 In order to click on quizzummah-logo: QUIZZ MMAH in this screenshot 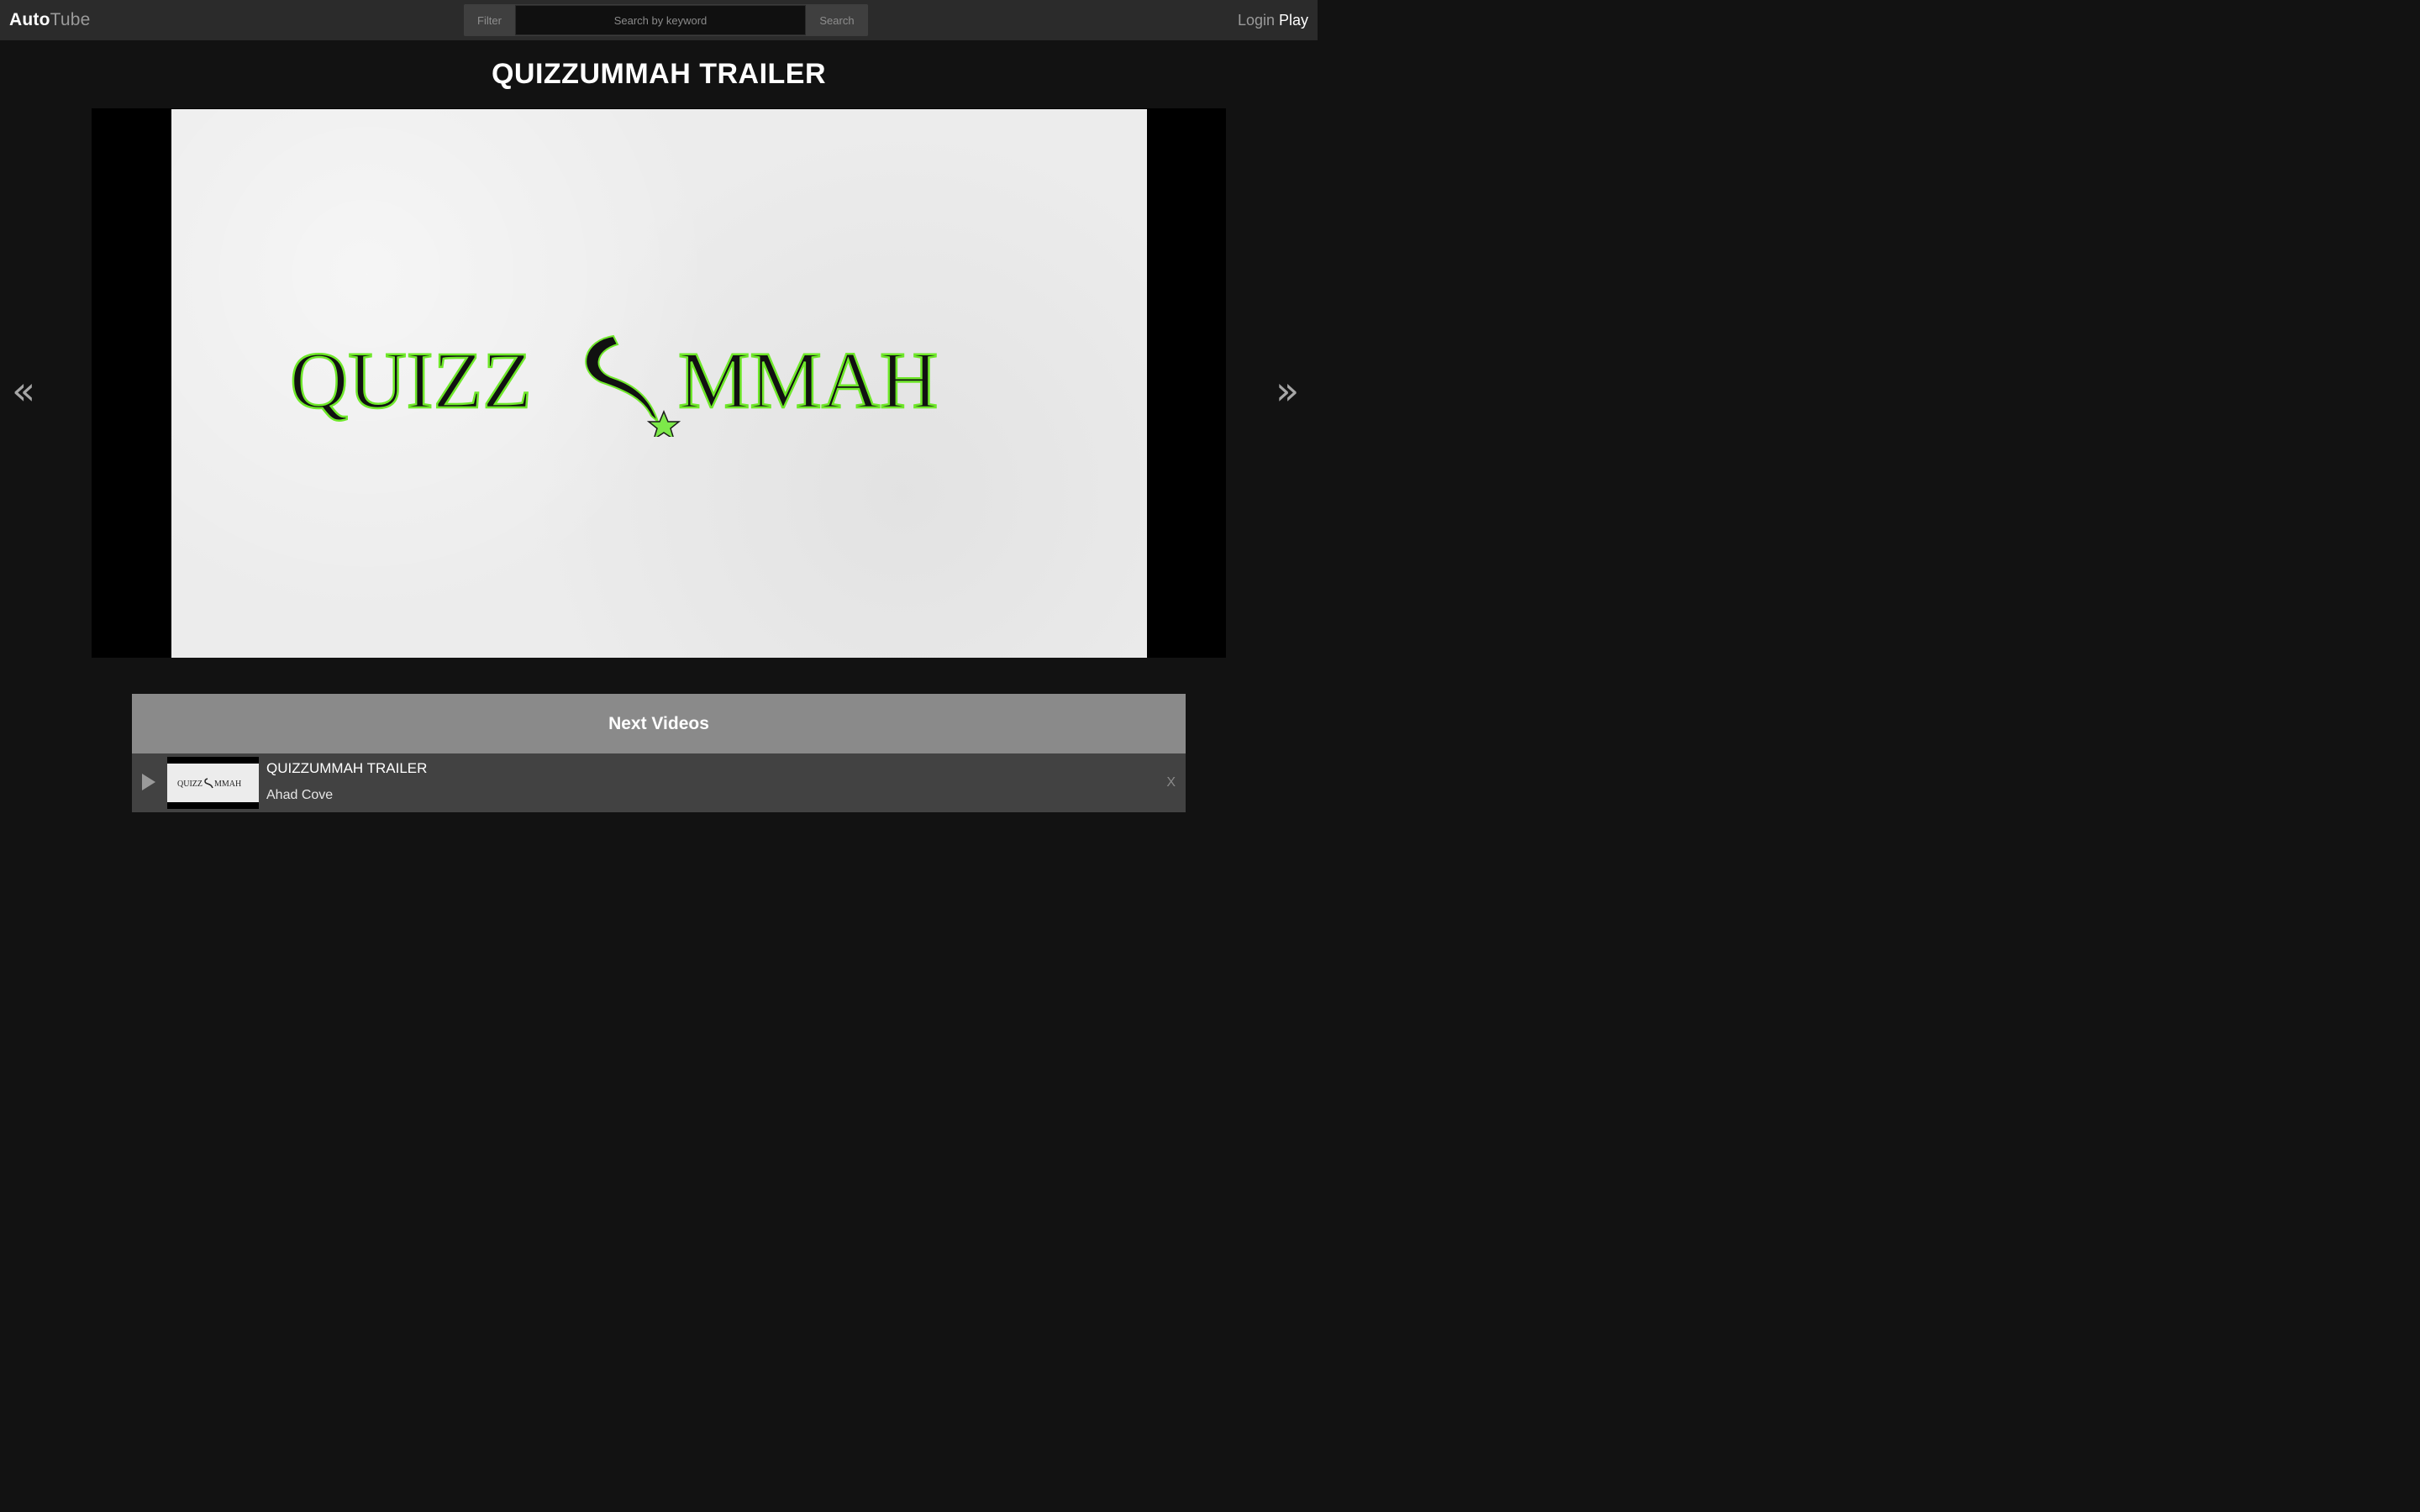, I will do `click(659, 380)`.